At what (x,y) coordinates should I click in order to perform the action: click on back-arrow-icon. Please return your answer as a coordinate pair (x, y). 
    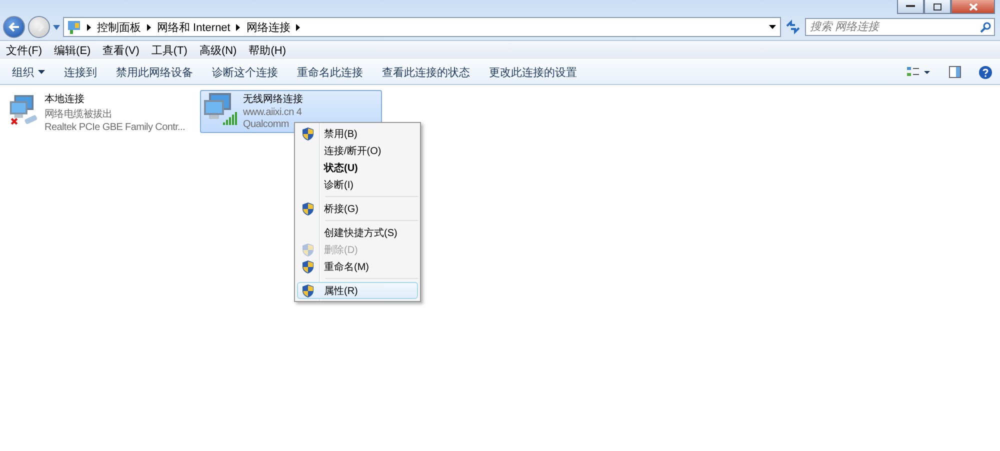
    Looking at the image, I should click on (14, 27).